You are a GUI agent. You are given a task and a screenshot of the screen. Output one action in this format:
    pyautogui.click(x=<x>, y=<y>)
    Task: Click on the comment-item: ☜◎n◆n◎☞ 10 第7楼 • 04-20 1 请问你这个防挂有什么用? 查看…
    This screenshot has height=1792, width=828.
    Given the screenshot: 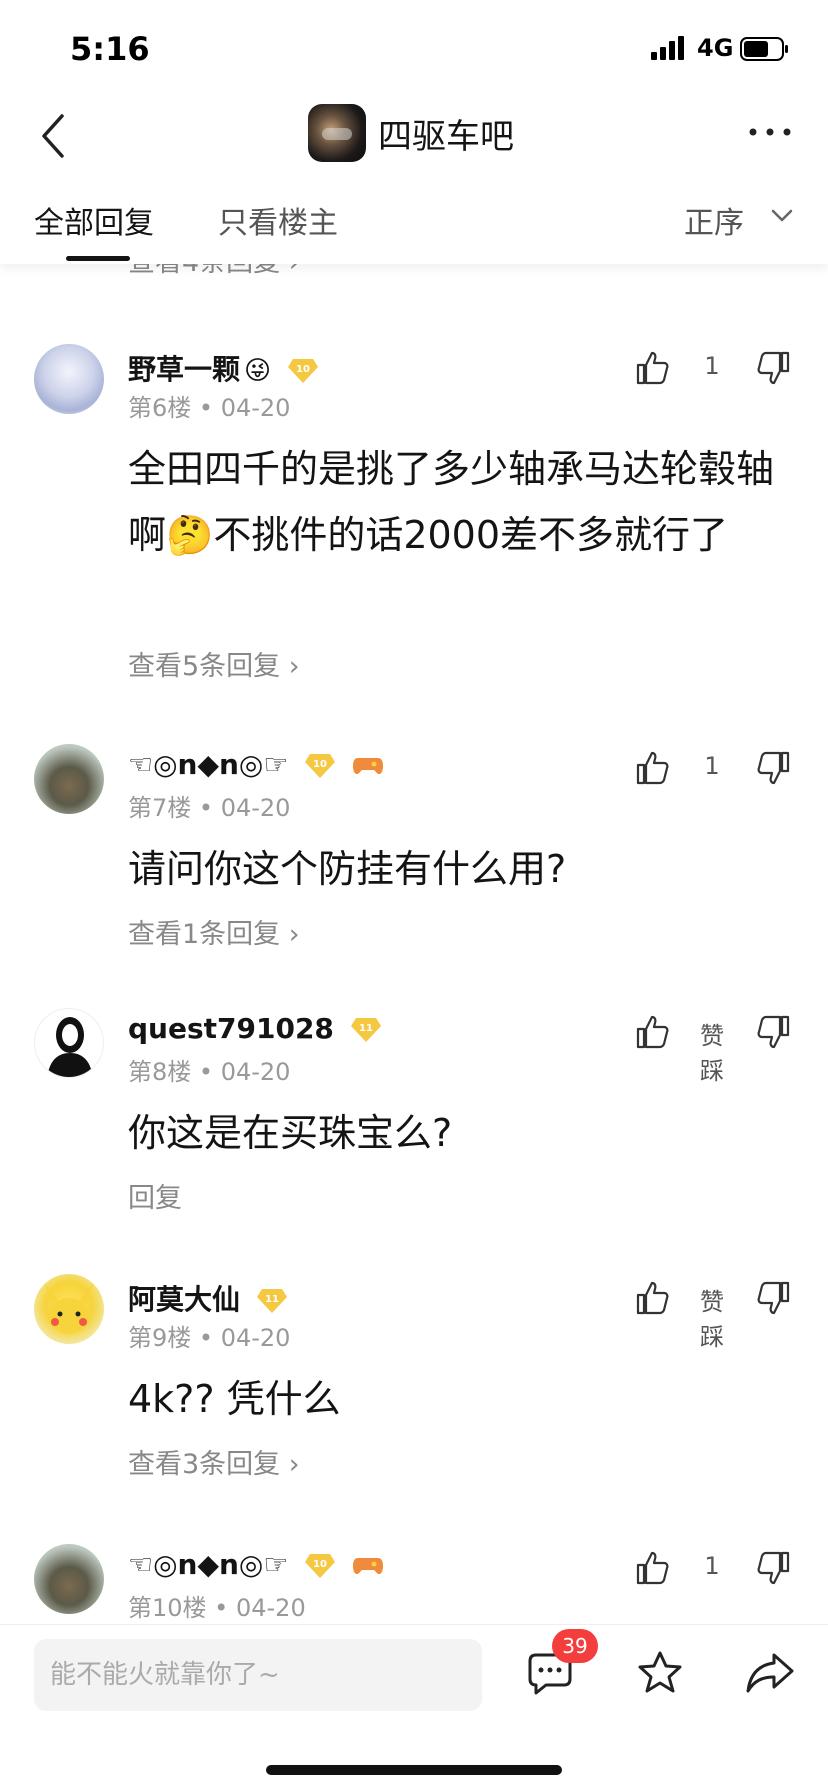 What is the action you would take?
    pyautogui.click(x=414, y=847)
    